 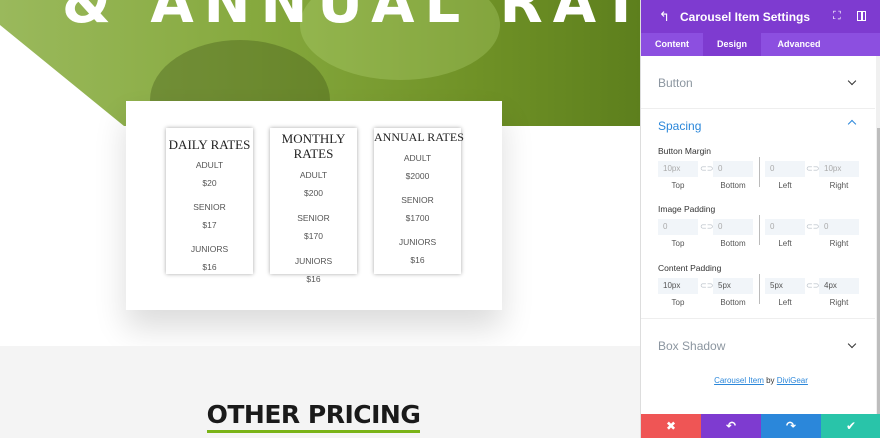 What do you see at coordinates (733, 227) in the screenshot?
I see `image-padding-bottom-input: 0` at bounding box center [733, 227].